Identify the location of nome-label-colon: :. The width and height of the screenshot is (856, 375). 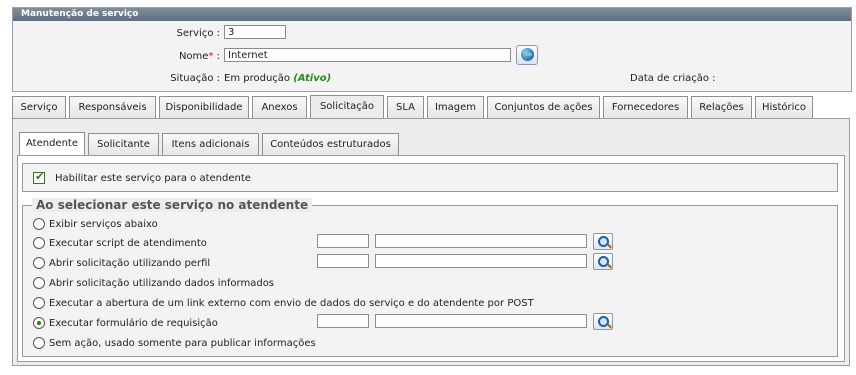
(216, 56).